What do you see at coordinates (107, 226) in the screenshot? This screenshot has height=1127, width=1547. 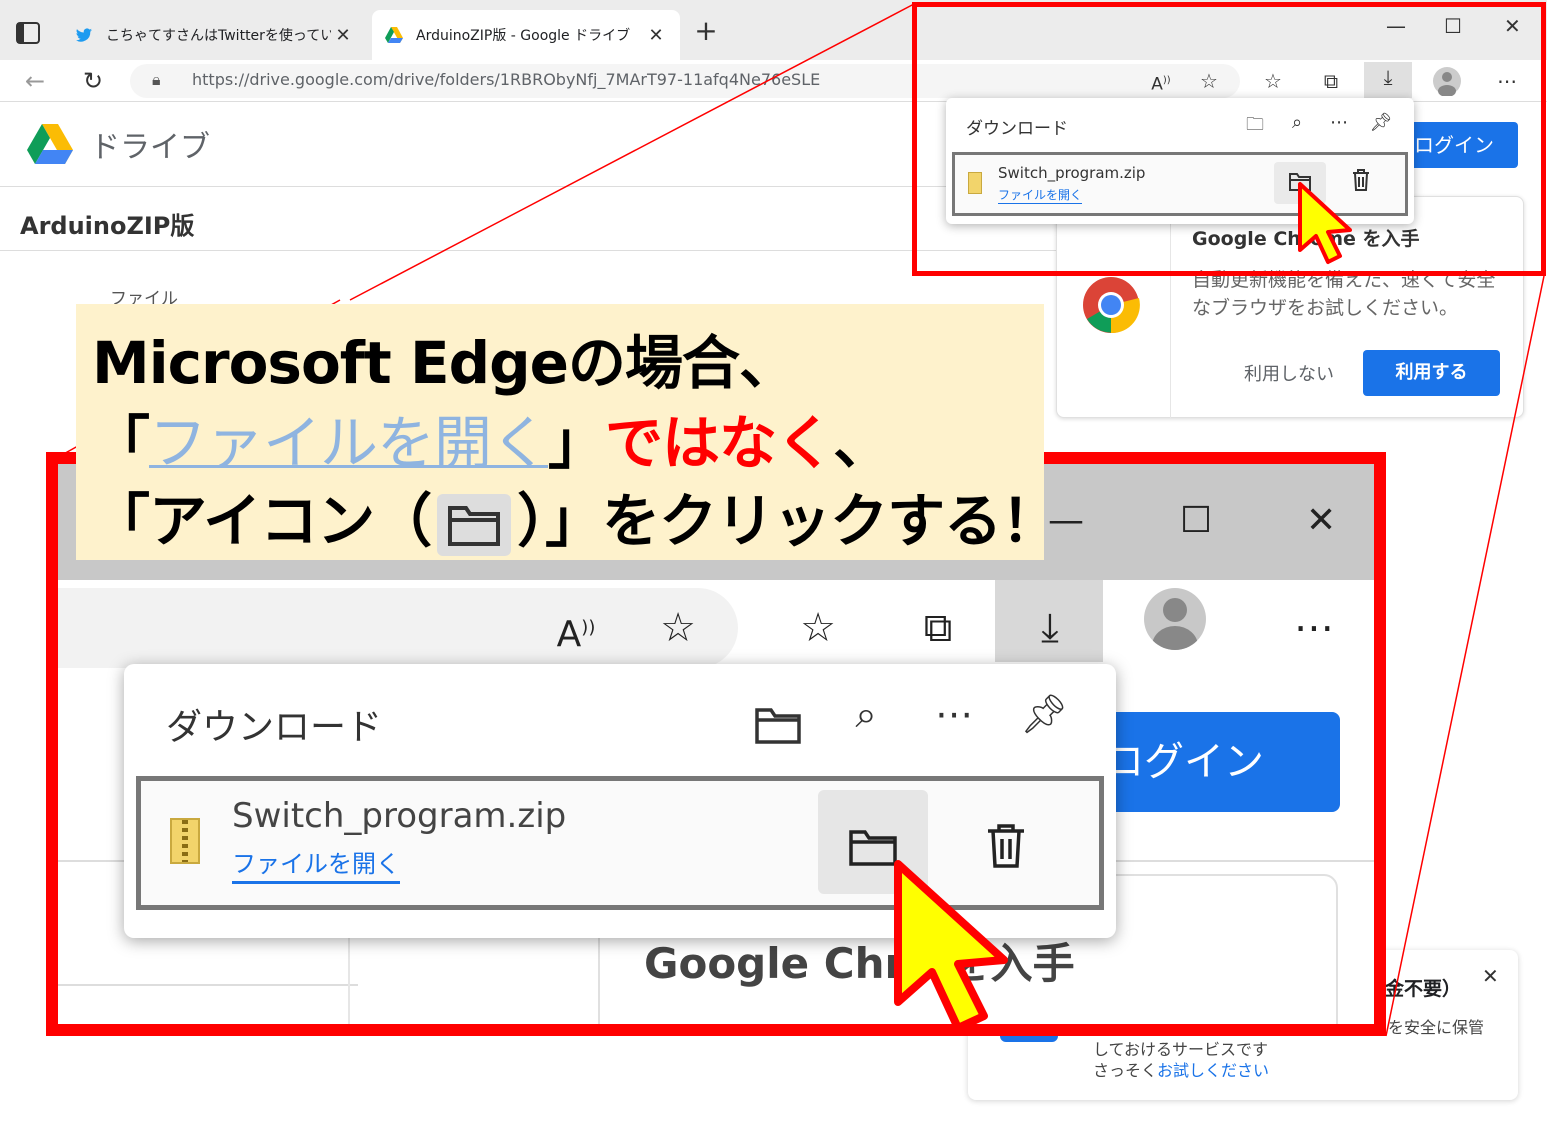 I see `folder-title: ArduinoZIP版` at bounding box center [107, 226].